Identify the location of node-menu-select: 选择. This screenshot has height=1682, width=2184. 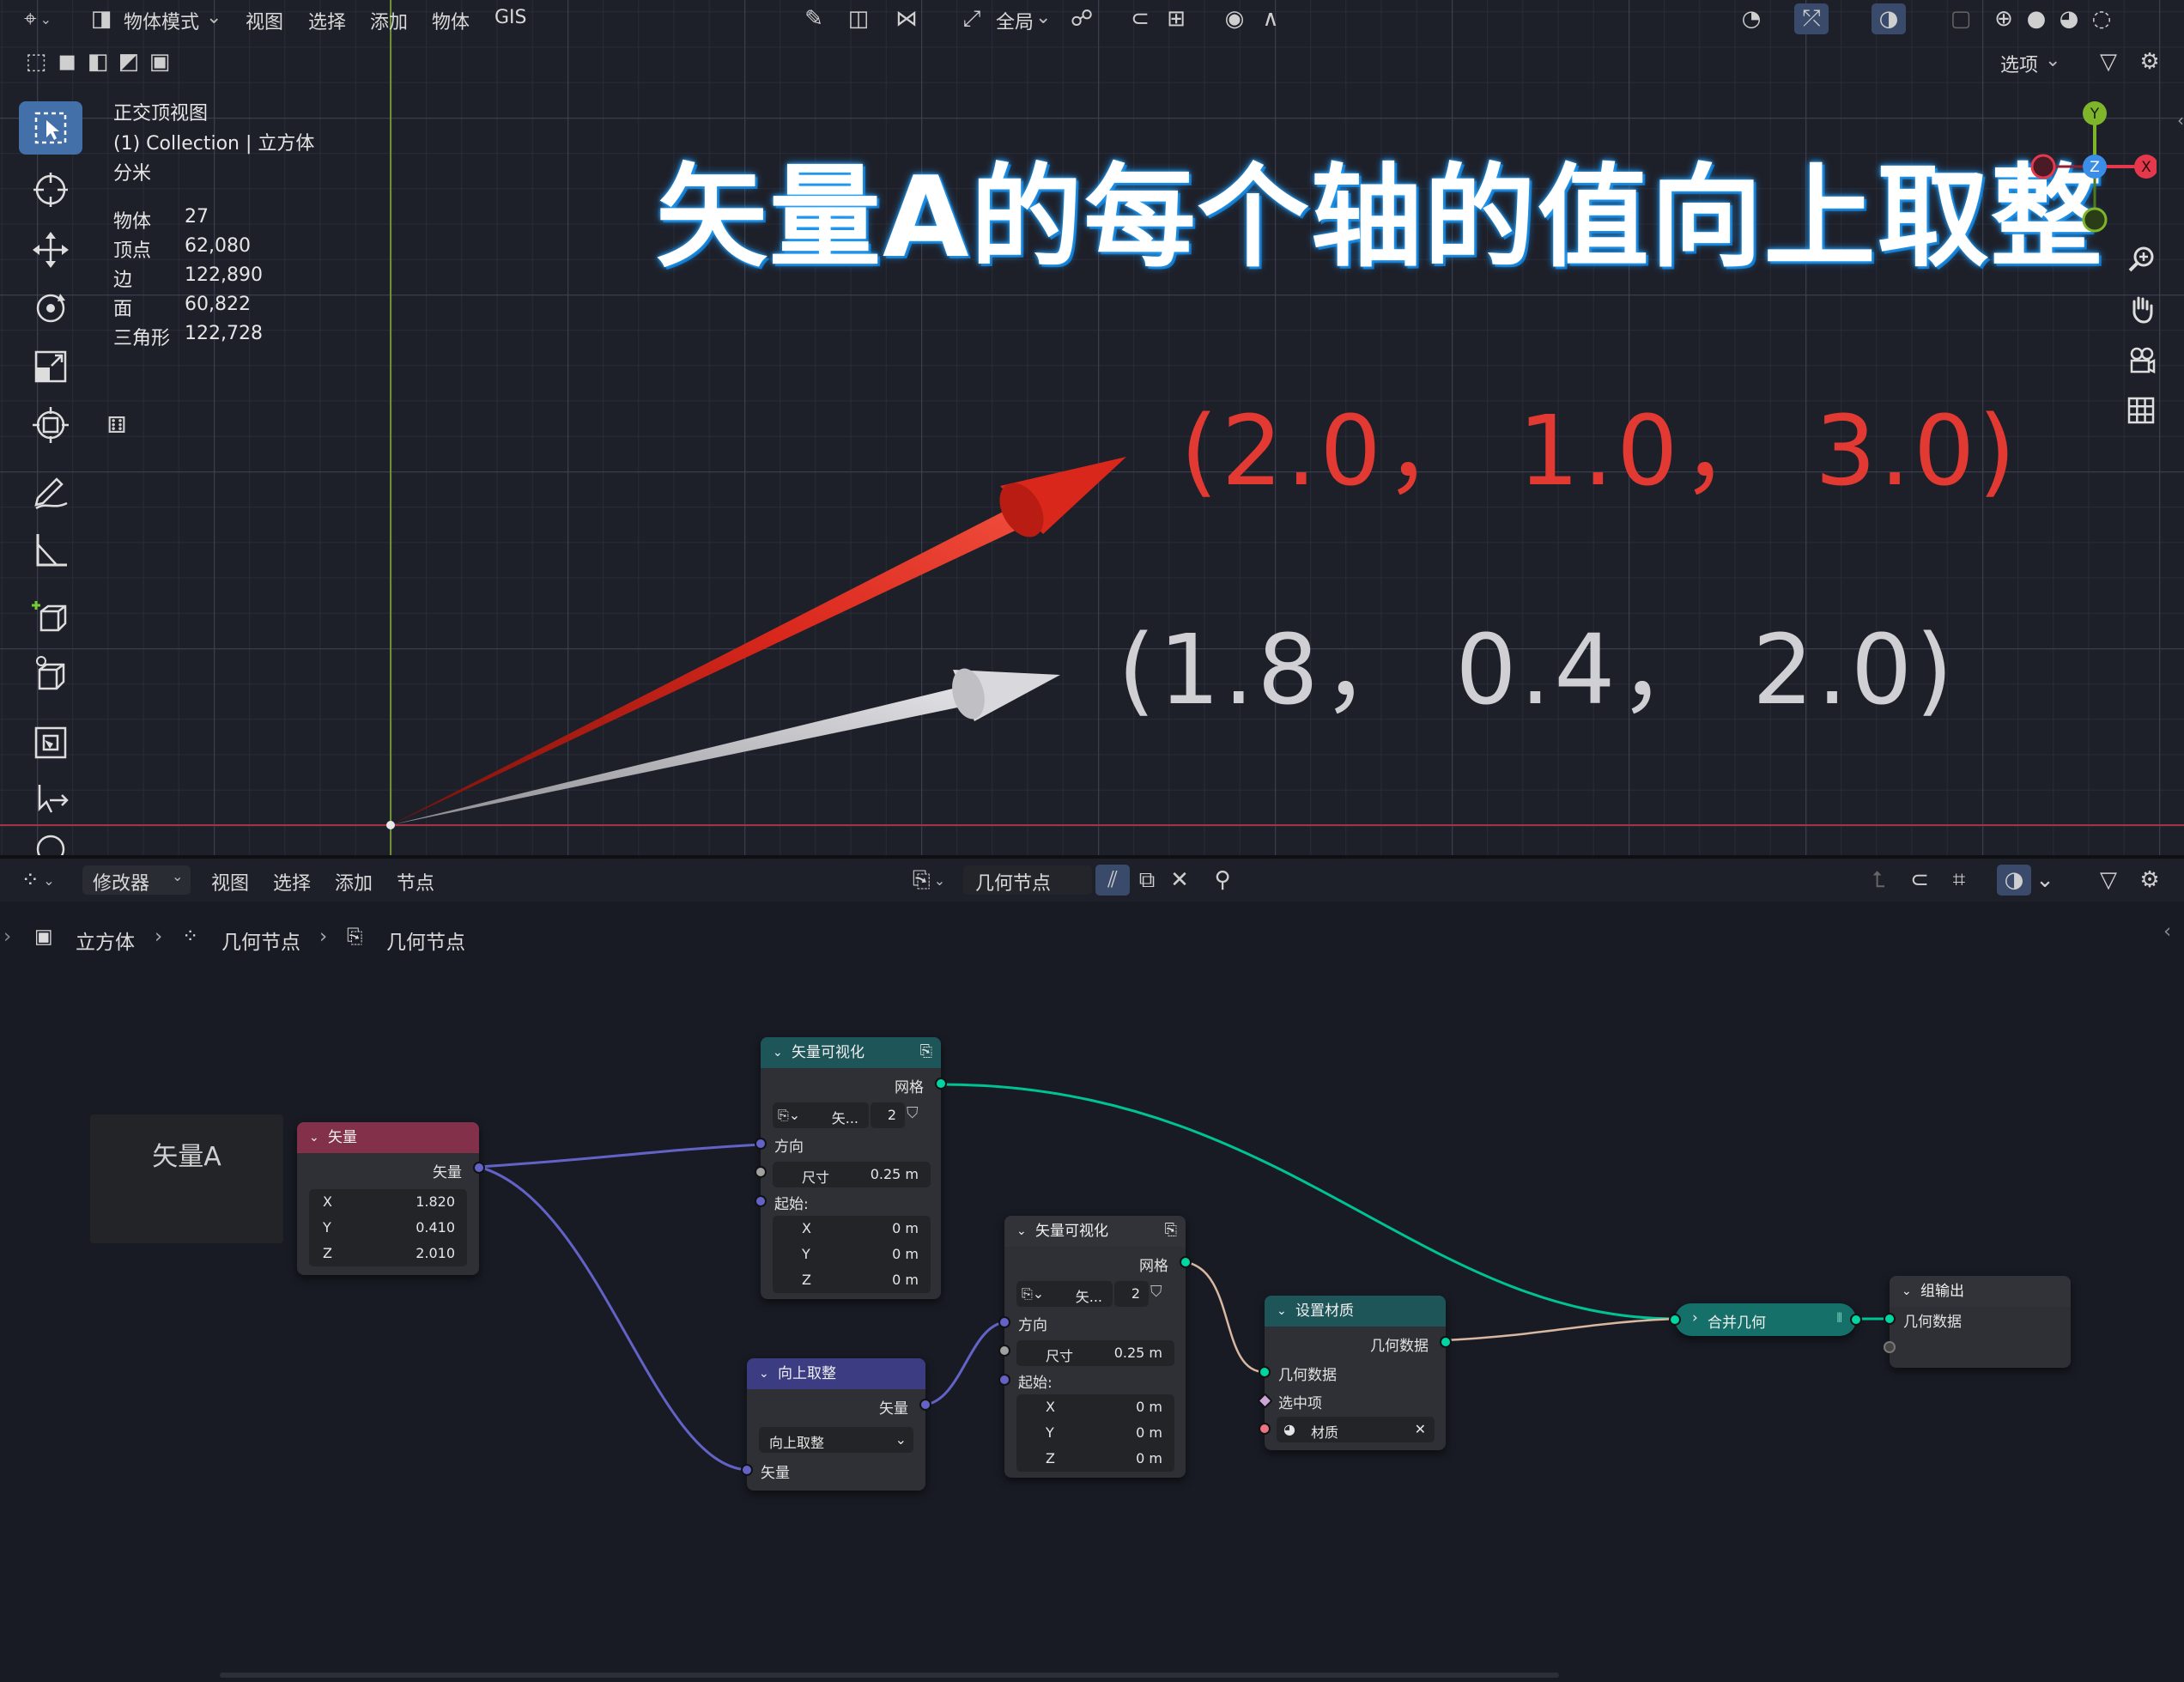
(292, 882).